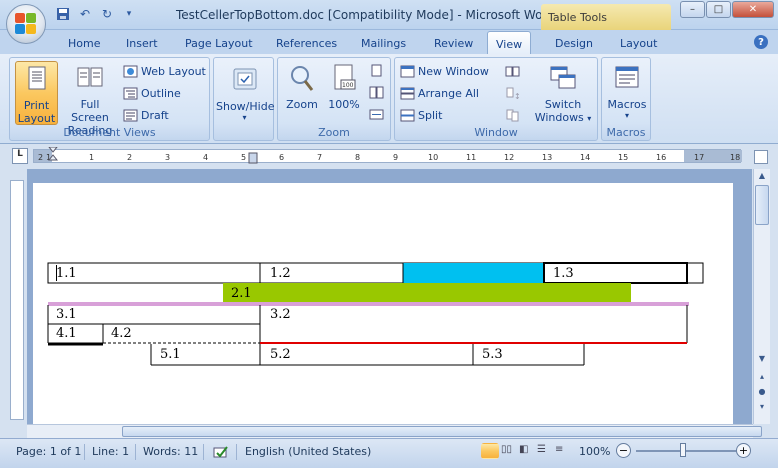  I want to click on maximize-button: □, so click(718, 9).